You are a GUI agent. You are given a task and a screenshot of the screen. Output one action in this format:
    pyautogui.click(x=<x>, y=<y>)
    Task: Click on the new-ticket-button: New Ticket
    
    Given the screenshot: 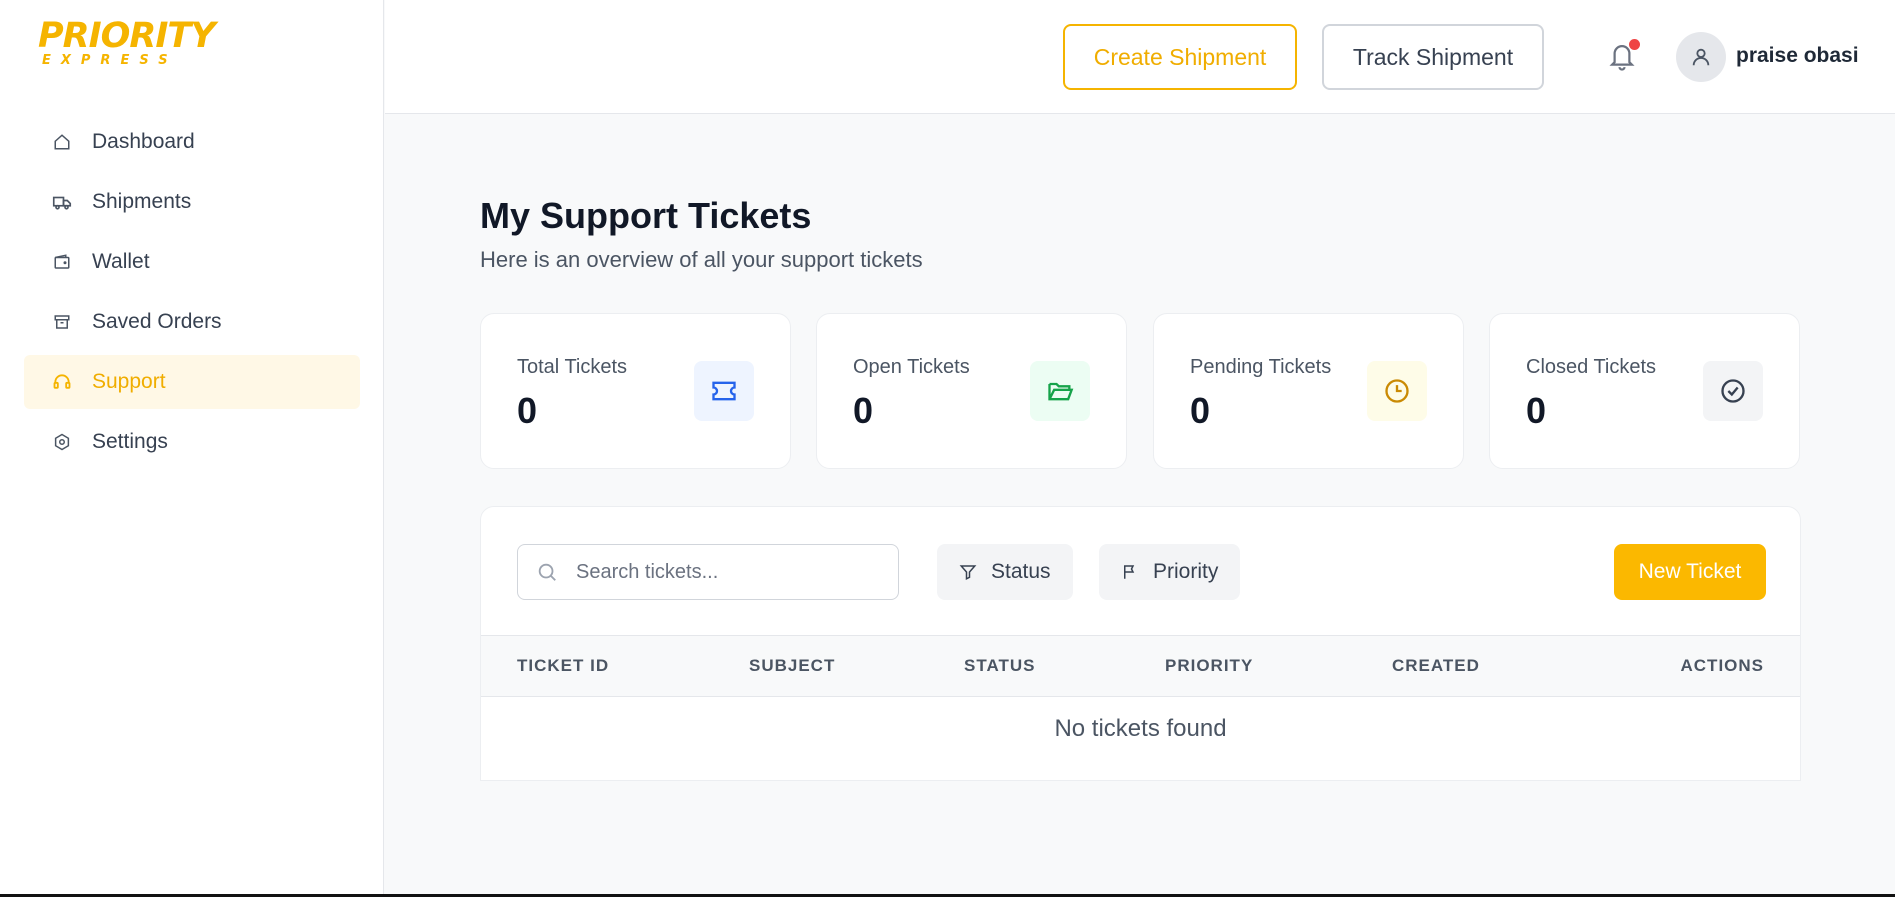 What is the action you would take?
    pyautogui.click(x=1690, y=572)
    